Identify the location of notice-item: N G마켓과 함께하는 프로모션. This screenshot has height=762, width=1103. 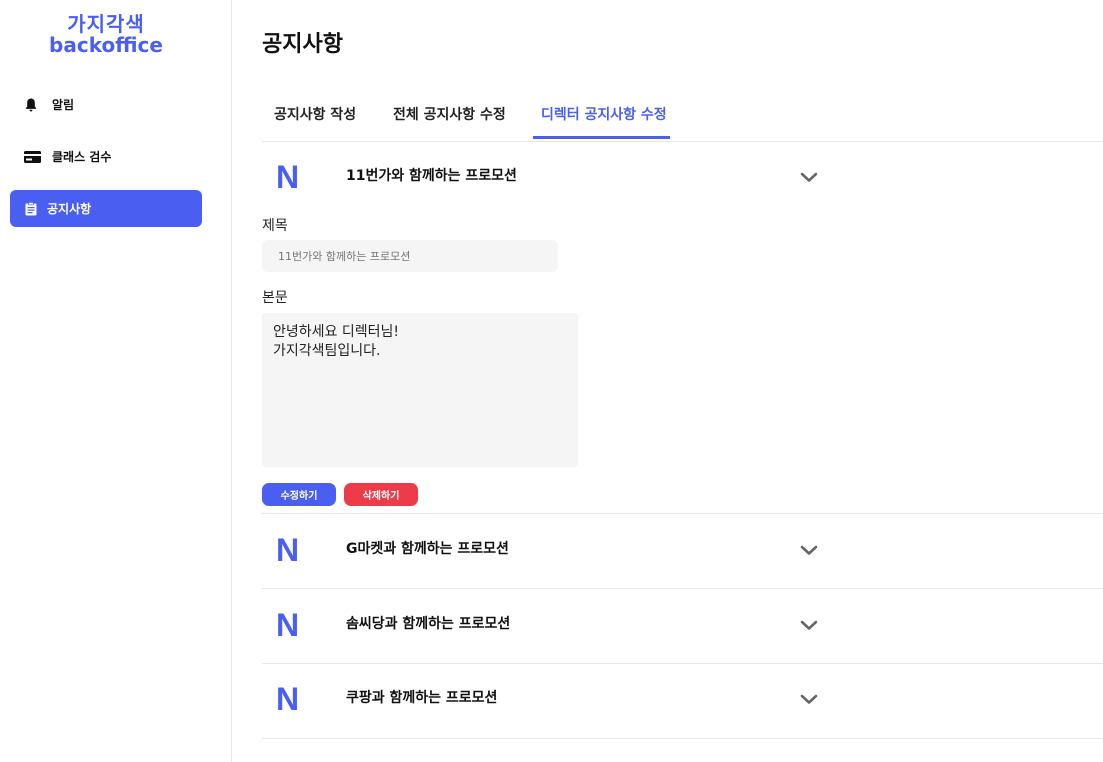
(682, 550).